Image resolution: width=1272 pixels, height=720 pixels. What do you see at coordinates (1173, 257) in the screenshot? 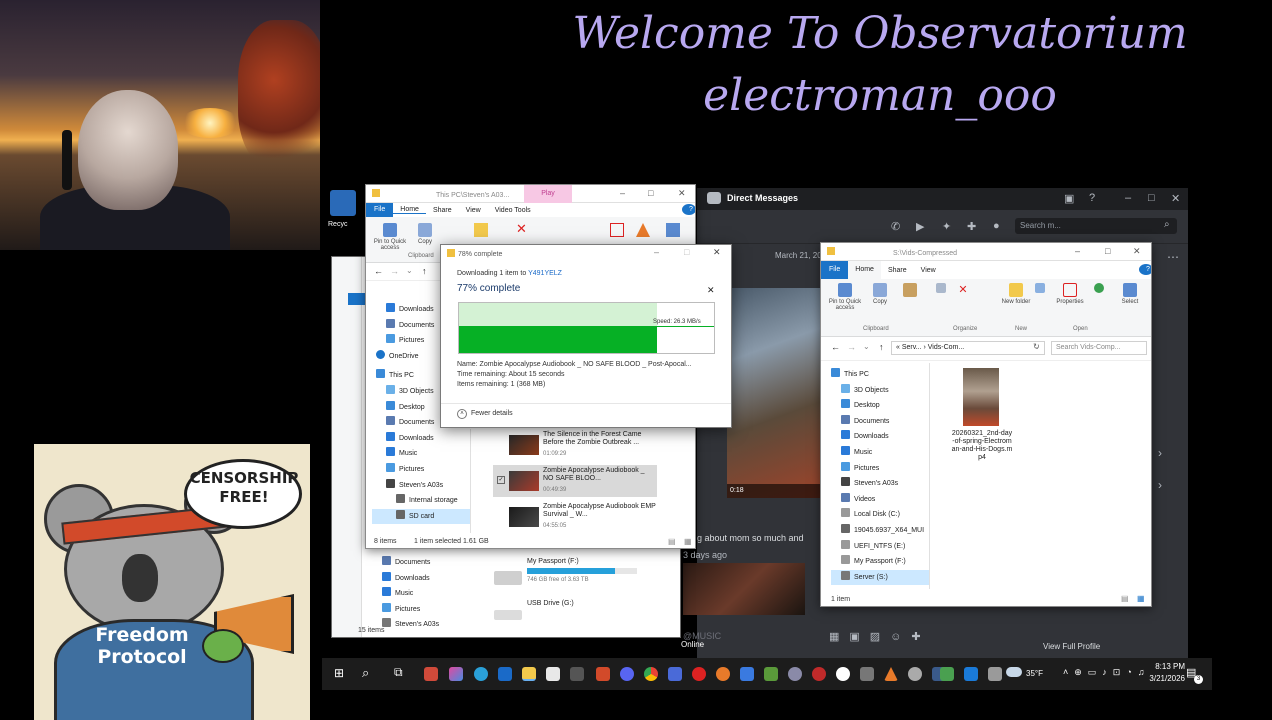
I see `more-options-icon: ⋯` at bounding box center [1173, 257].